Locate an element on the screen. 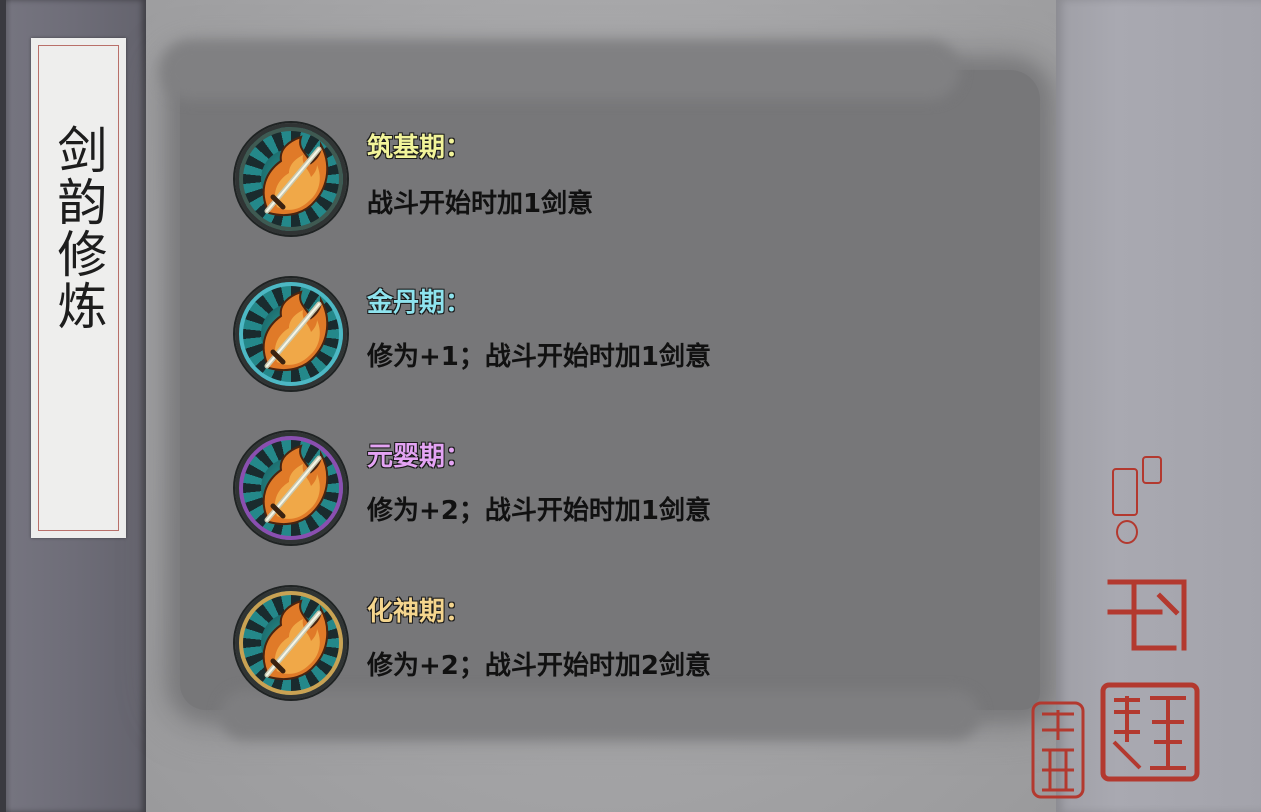 The height and width of the screenshot is (812, 1261). title-label-strip: 剑韵修炼 is located at coordinates (78, 288).